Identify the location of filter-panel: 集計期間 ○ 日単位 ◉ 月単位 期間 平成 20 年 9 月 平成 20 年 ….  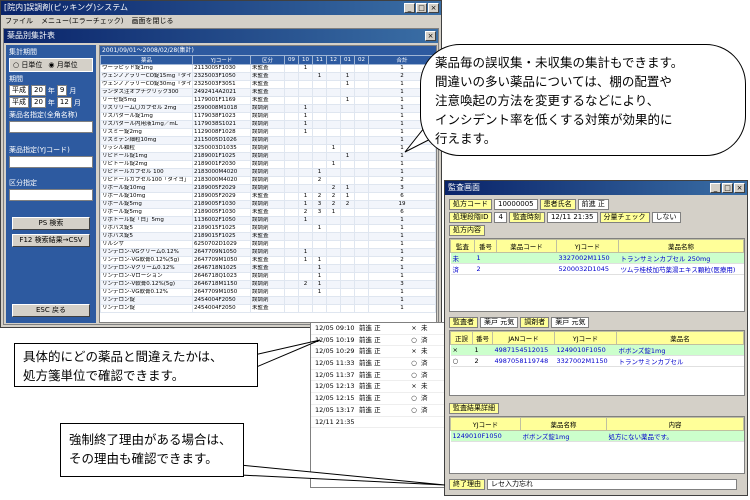
(51, 184).